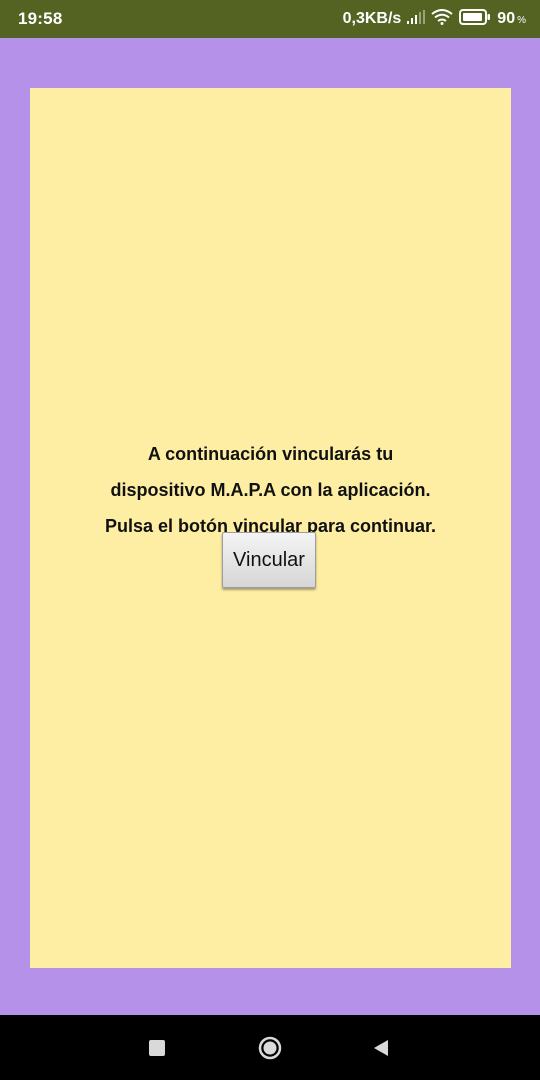 Image resolution: width=540 pixels, height=1080 pixels. I want to click on signal-icon, so click(416, 19).